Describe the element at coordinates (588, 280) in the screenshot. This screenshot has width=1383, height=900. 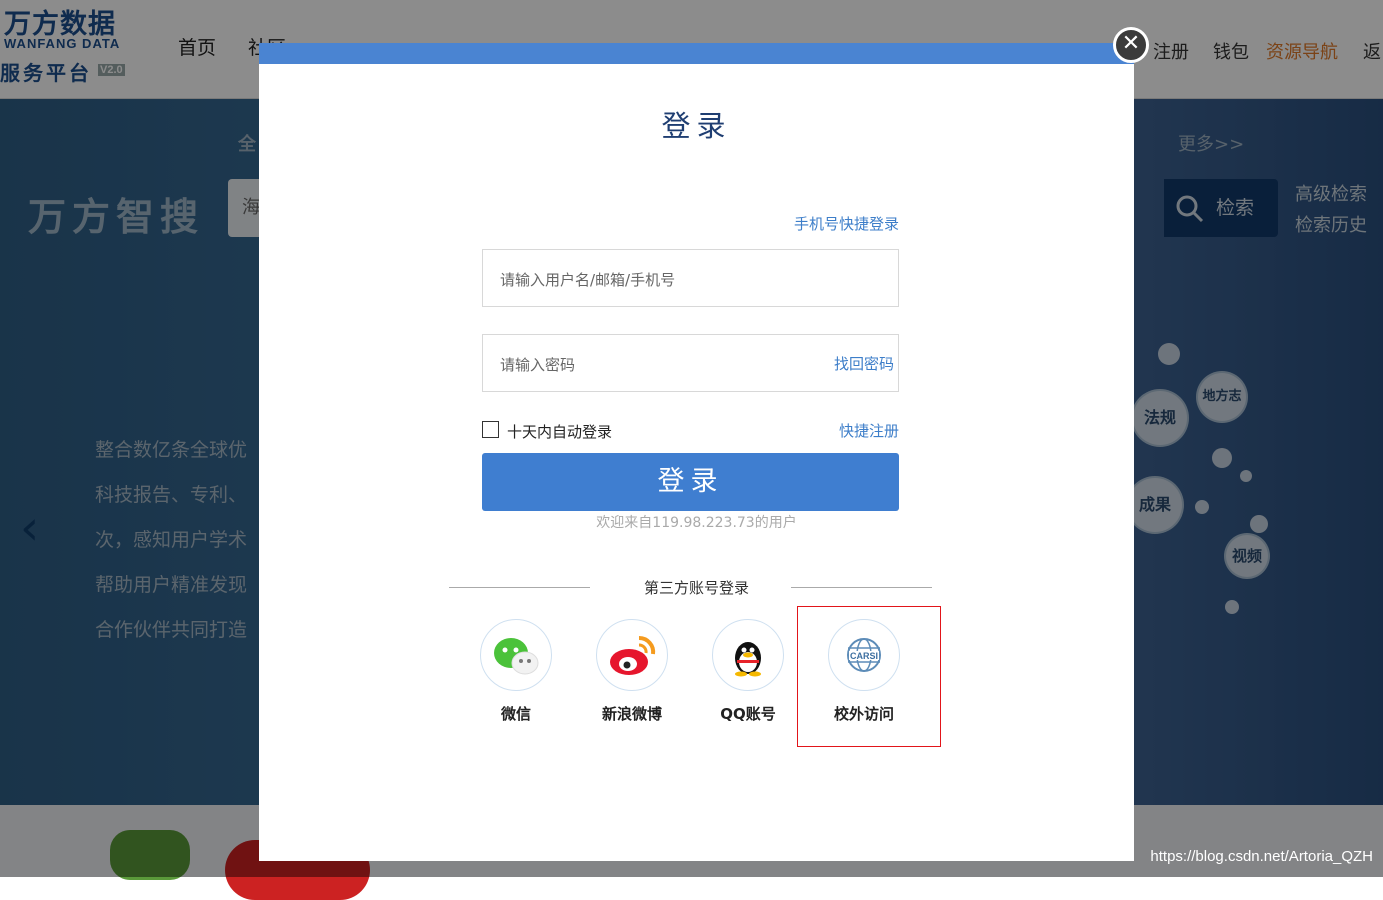
I see `username-placeholder: 请输入用户名/邮箱/手机号` at that location.